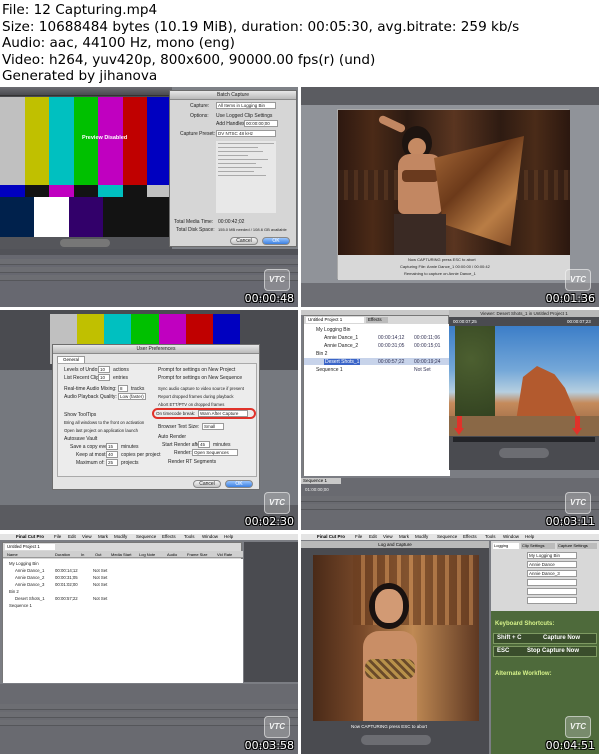 Image resolution: width=600 pixels, height=755 pixels. What do you see at coordinates (80, 439) in the screenshot?
I see `autosave-checkbox: Autosave Vault` at bounding box center [80, 439].